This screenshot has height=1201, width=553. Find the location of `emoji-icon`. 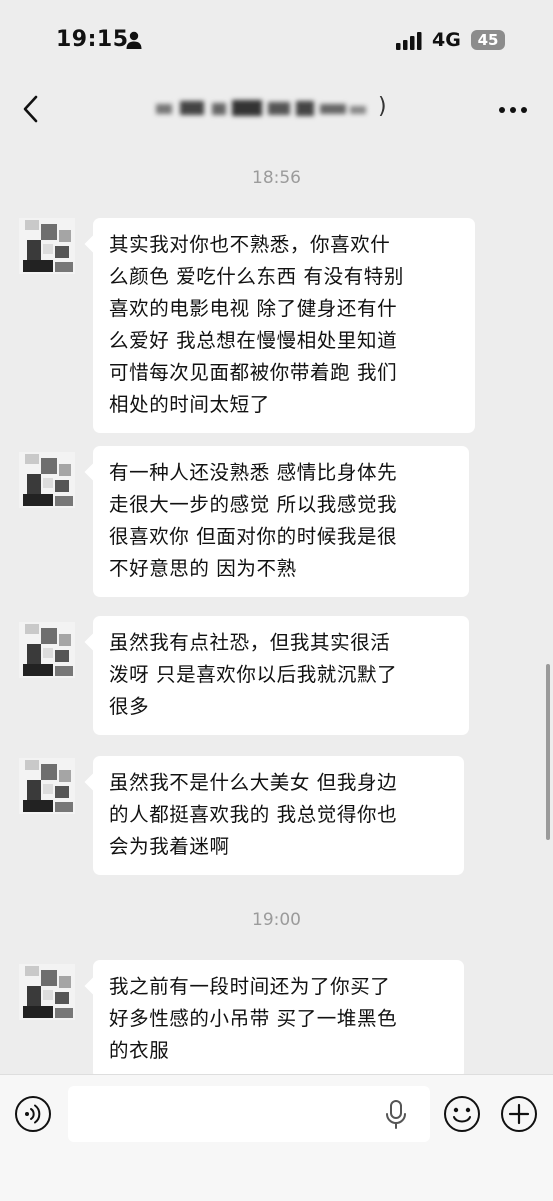

emoji-icon is located at coordinates (462, 1114).